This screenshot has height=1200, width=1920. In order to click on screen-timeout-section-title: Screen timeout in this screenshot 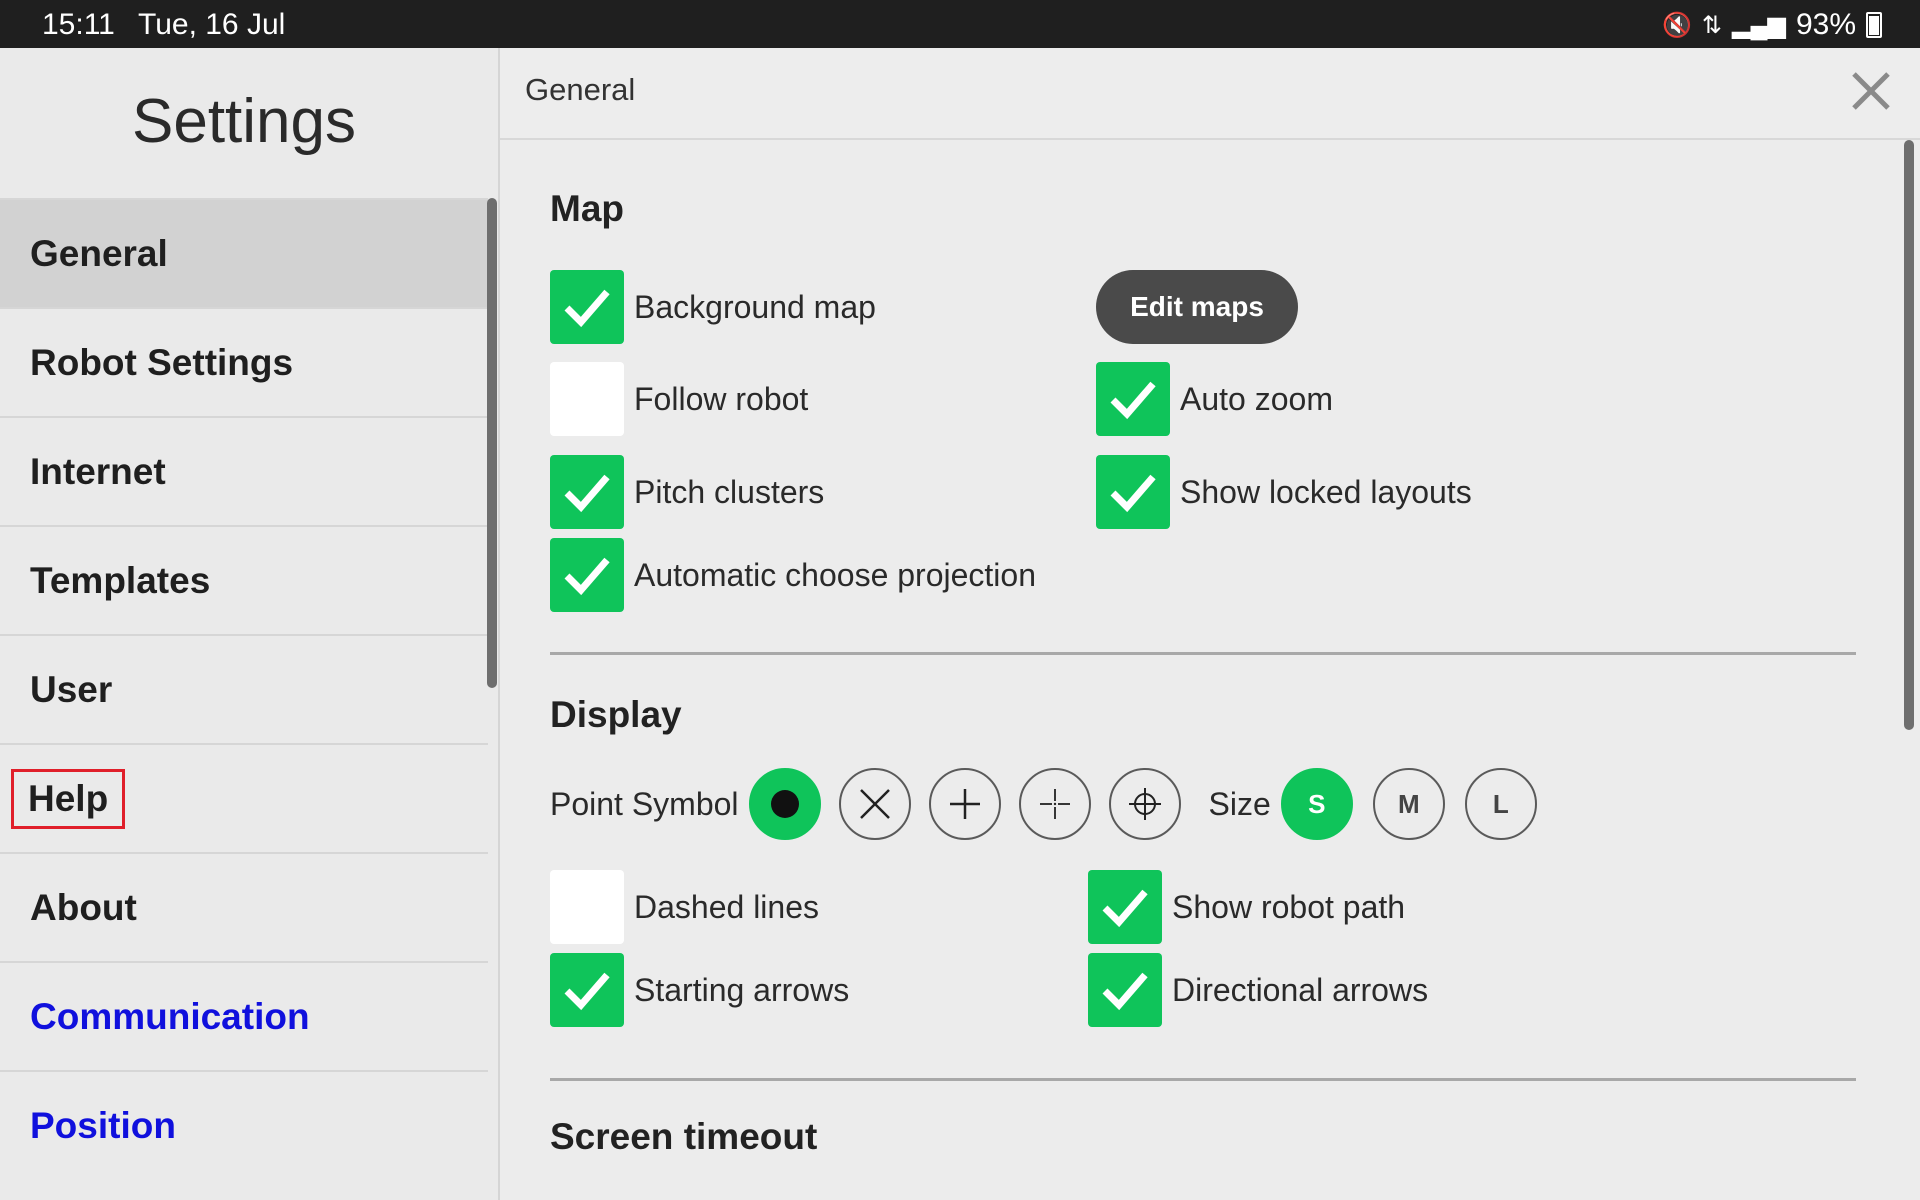, I will do `click(684, 1136)`.